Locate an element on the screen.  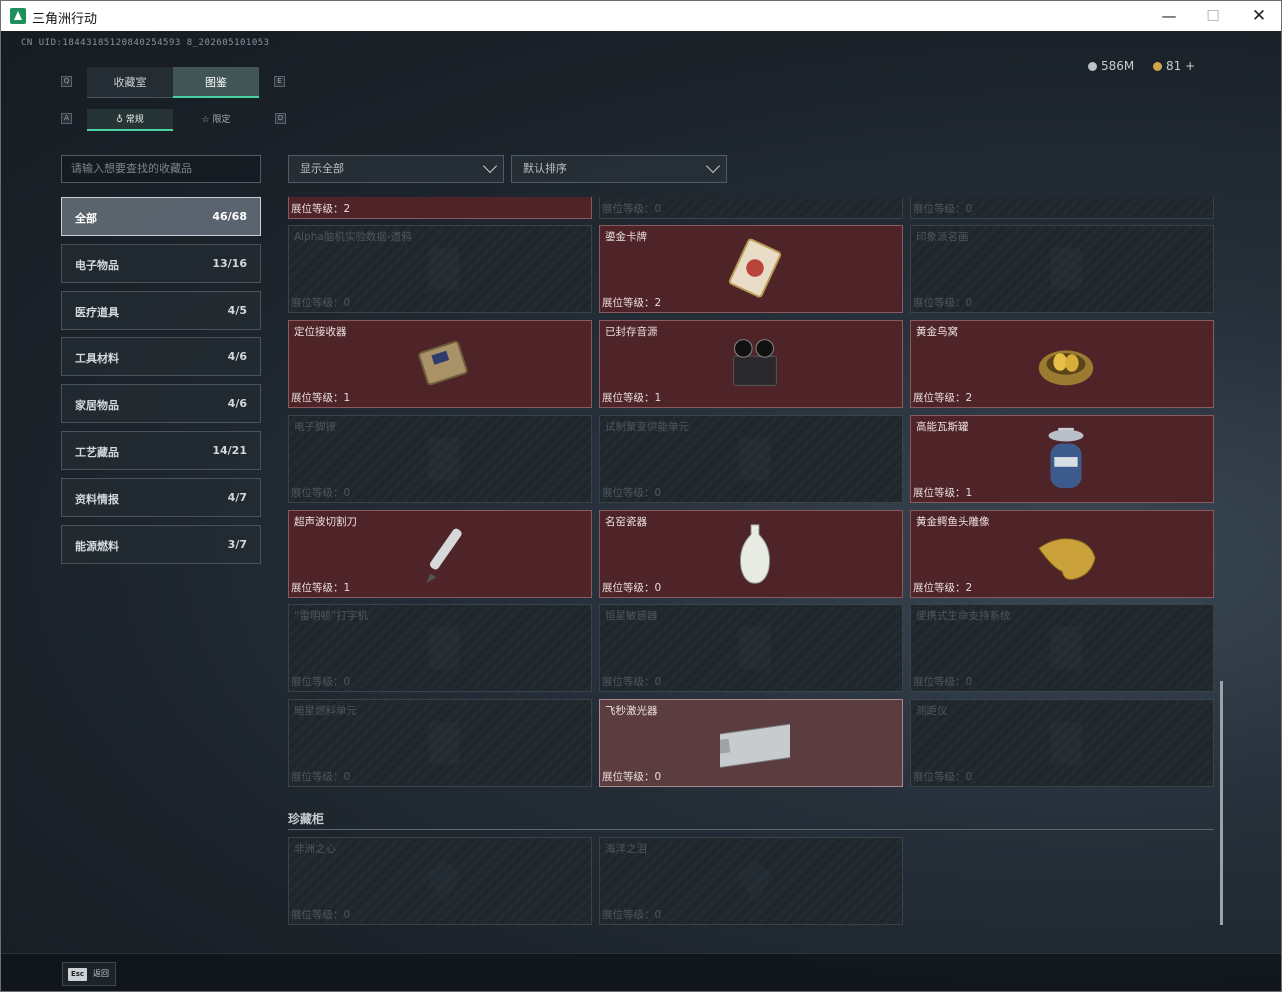
category-count: 46/68 is located at coordinates (229, 216).